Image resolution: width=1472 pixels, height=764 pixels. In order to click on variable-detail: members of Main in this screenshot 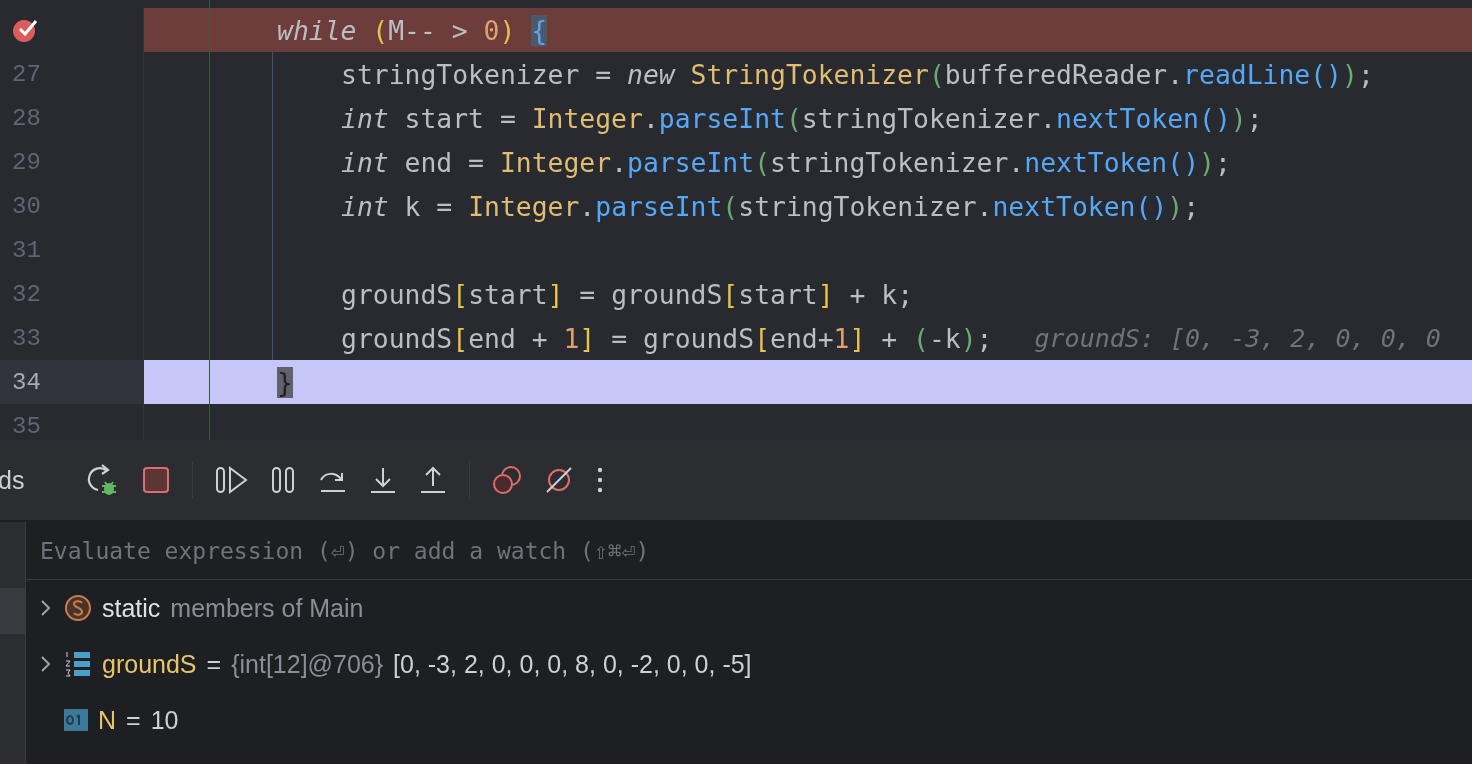, I will do `click(267, 608)`.